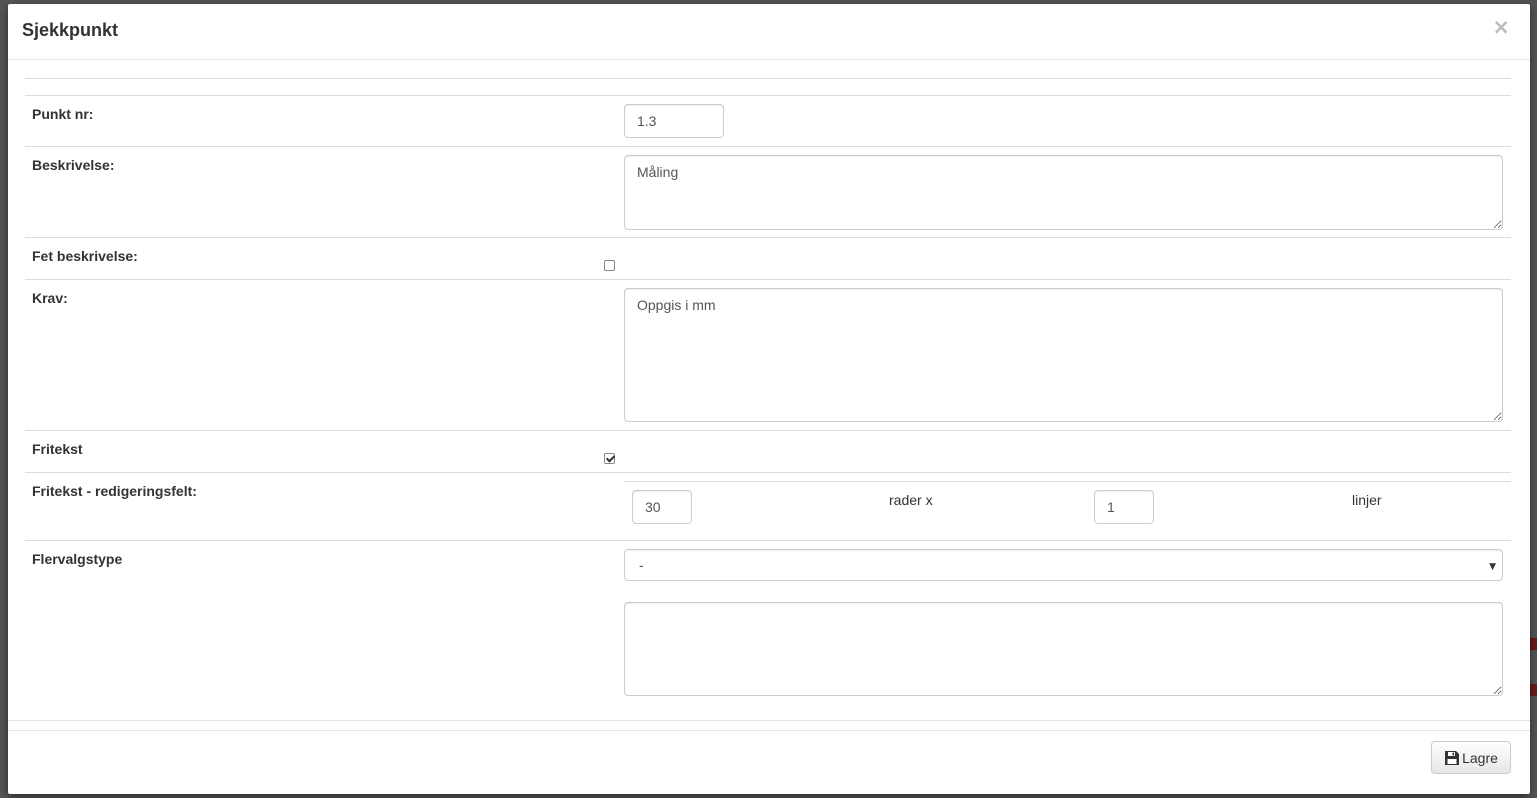  What do you see at coordinates (1480, 757) in the screenshot?
I see `save-button-label: Lagre` at bounding box center [1480, 757].